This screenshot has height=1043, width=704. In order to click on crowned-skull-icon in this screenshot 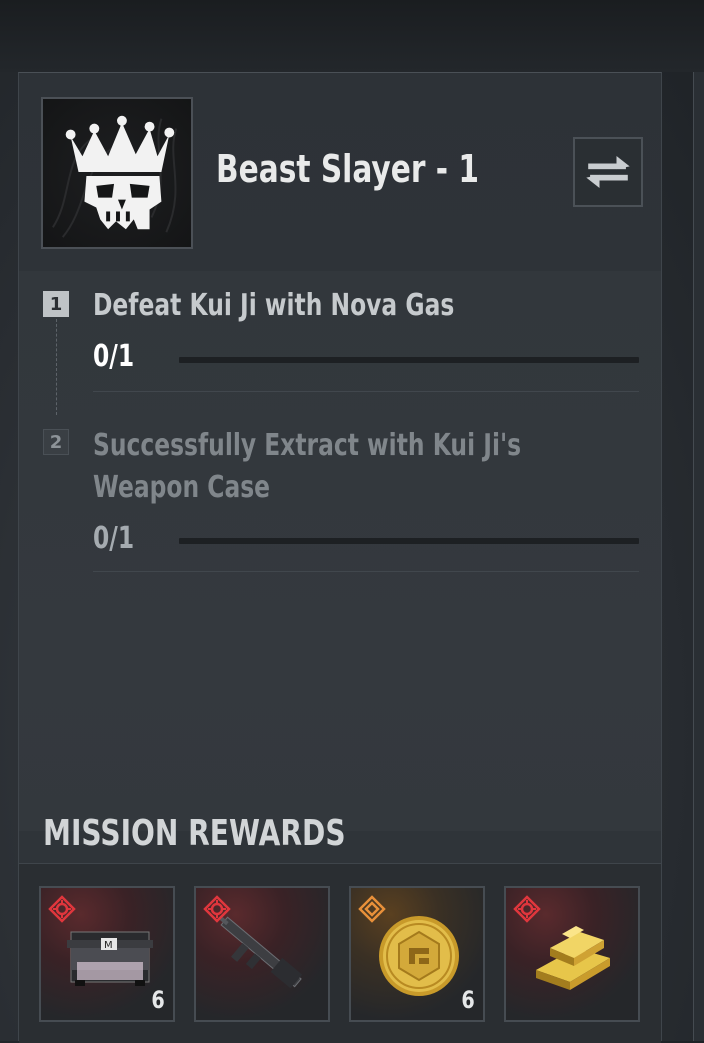, I will do `click(115, 176)`.